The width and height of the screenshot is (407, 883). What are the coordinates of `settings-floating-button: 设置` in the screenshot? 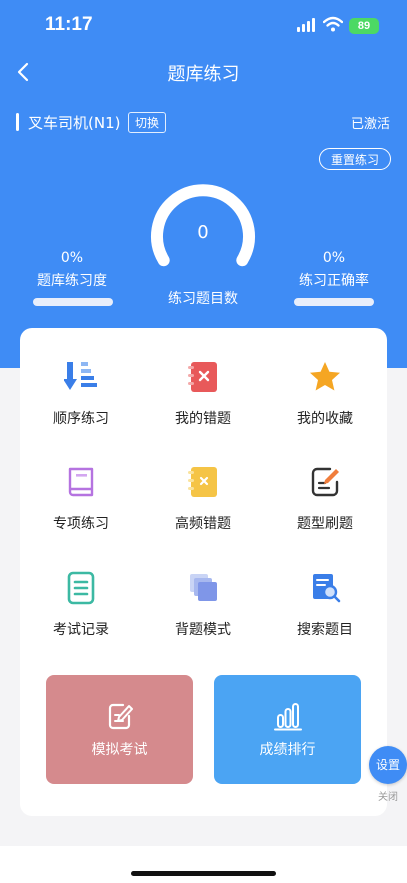 It's located at (388, 765).